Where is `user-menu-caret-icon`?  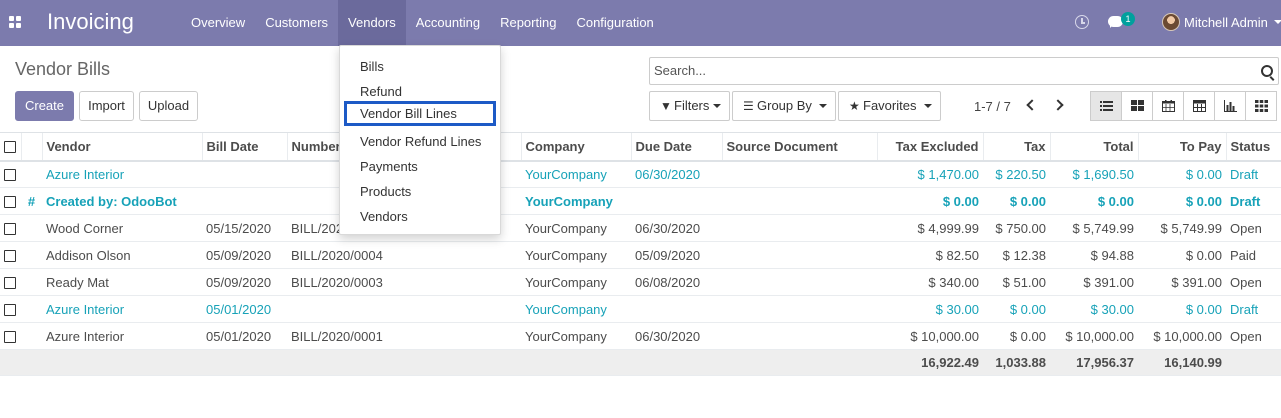 user-menu-caret-icon is located at coordinates (1277, 22).